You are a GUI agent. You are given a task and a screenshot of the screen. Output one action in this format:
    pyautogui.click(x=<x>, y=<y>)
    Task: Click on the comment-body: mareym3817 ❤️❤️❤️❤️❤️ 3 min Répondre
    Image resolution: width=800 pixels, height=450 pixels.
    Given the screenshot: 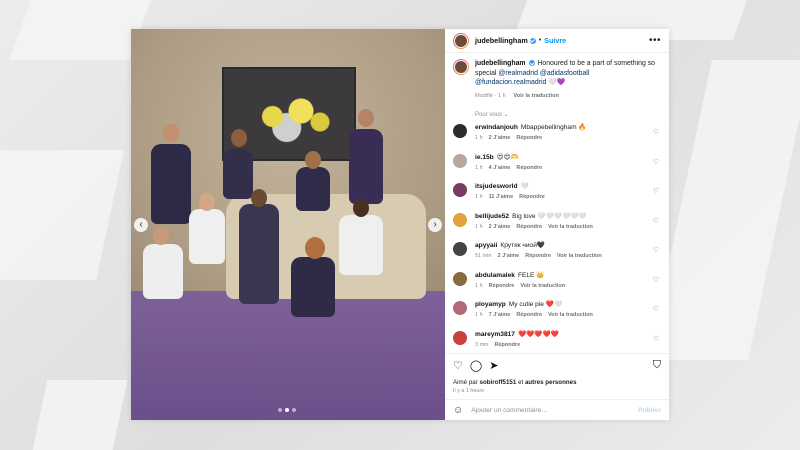 What is the action you would take?
    pyautogui.click(x=517, y=339)
    